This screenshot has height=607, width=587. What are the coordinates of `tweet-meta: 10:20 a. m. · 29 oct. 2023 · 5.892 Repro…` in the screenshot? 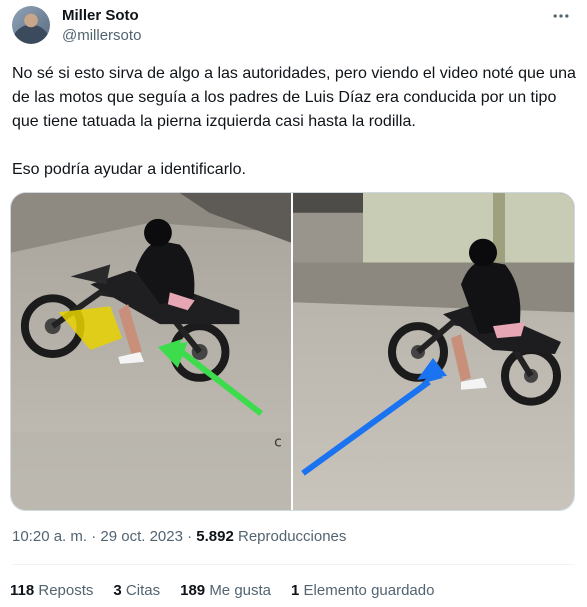 It's located at (179, 536).